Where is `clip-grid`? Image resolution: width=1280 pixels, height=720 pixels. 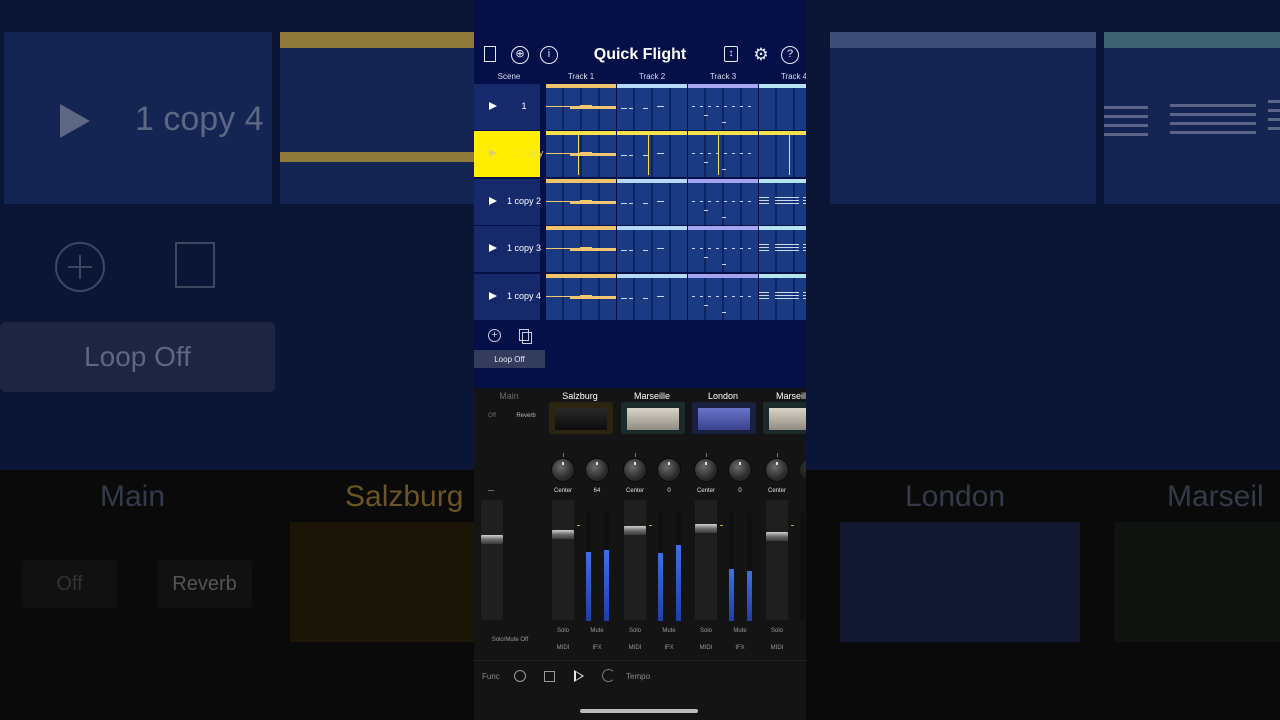 clip-grid is located at coordinates (723, 299).